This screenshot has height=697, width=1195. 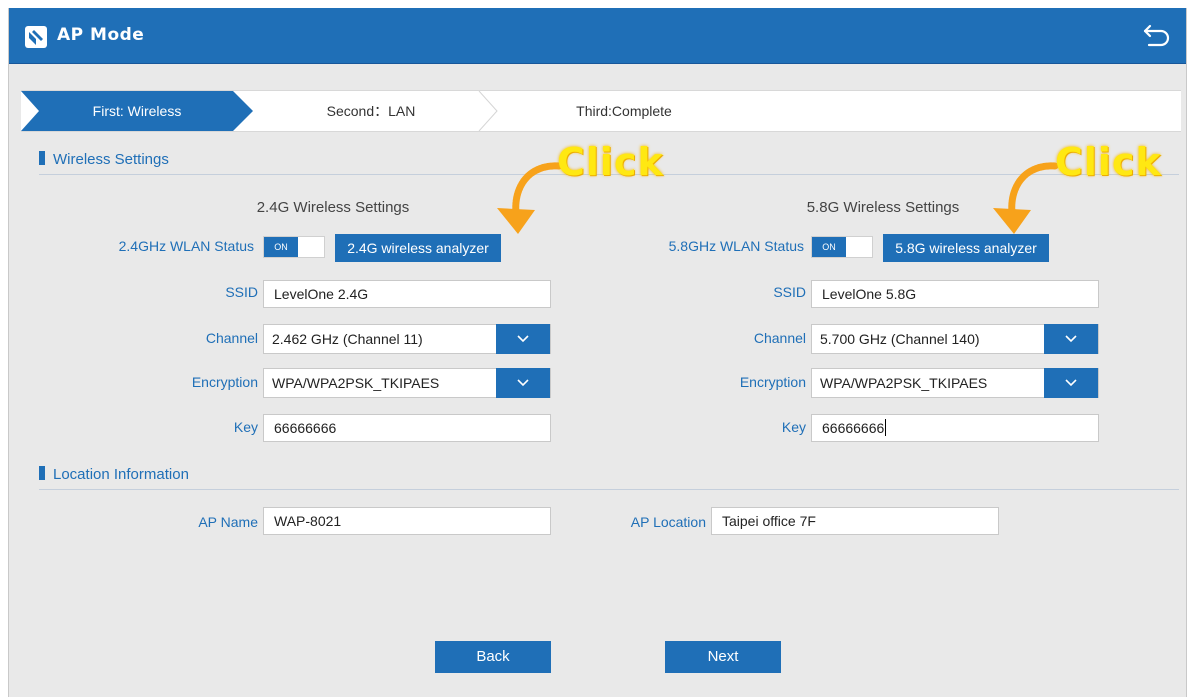 What do you see at coordinates (224, 382) in the screenshot?
I see `band24-encryption-label: Encryption` at bounding box center [224, 382].